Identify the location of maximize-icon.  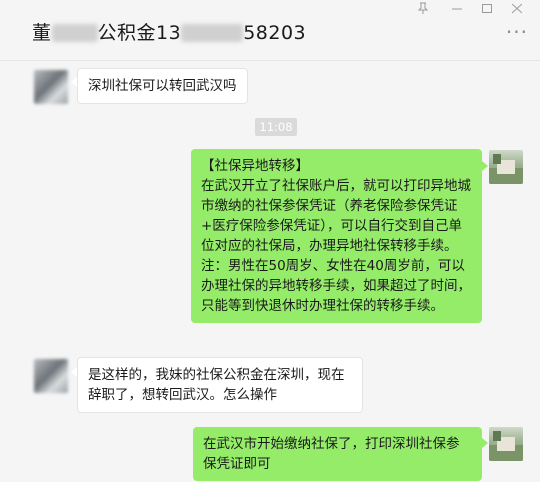
(487, 10).